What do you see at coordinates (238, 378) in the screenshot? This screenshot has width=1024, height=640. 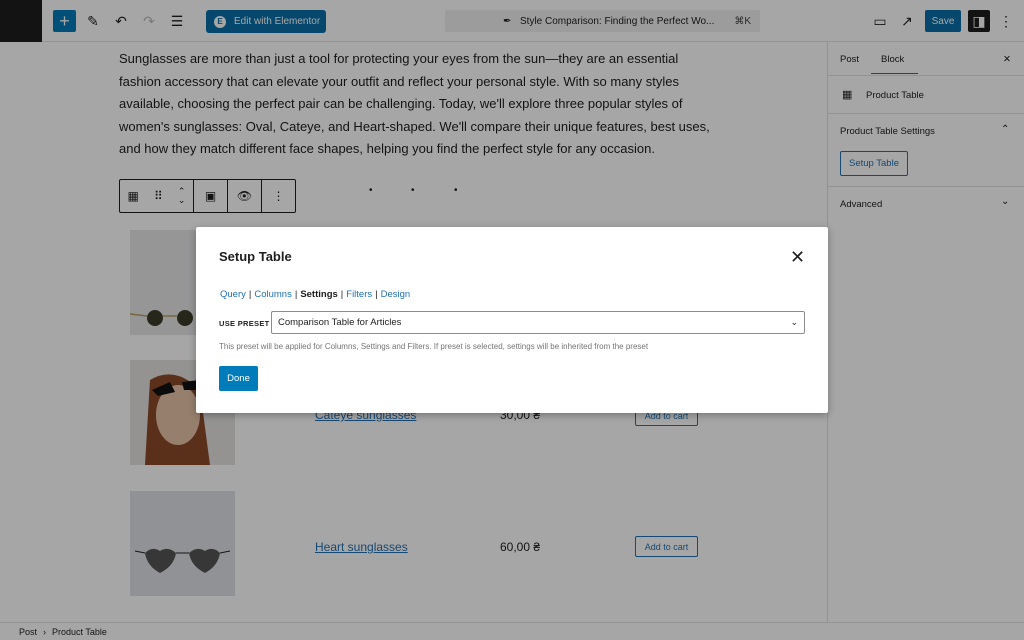 I see `done-button: Done` at bounding box center [238, 378].